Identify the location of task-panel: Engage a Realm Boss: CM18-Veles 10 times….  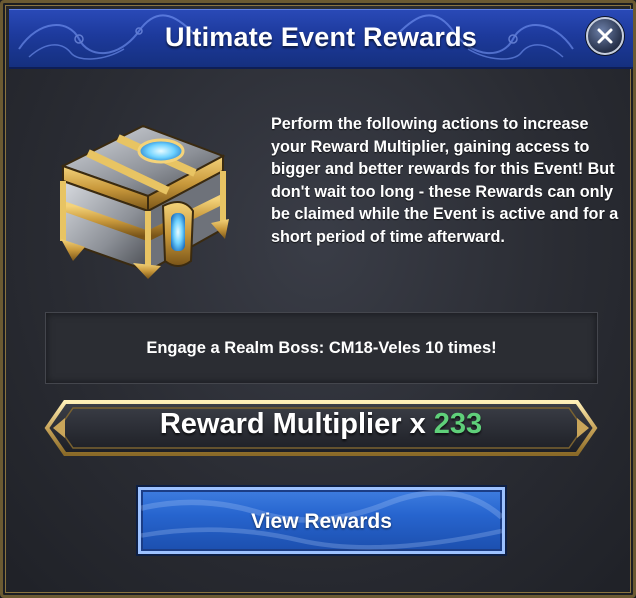
(321, 348).